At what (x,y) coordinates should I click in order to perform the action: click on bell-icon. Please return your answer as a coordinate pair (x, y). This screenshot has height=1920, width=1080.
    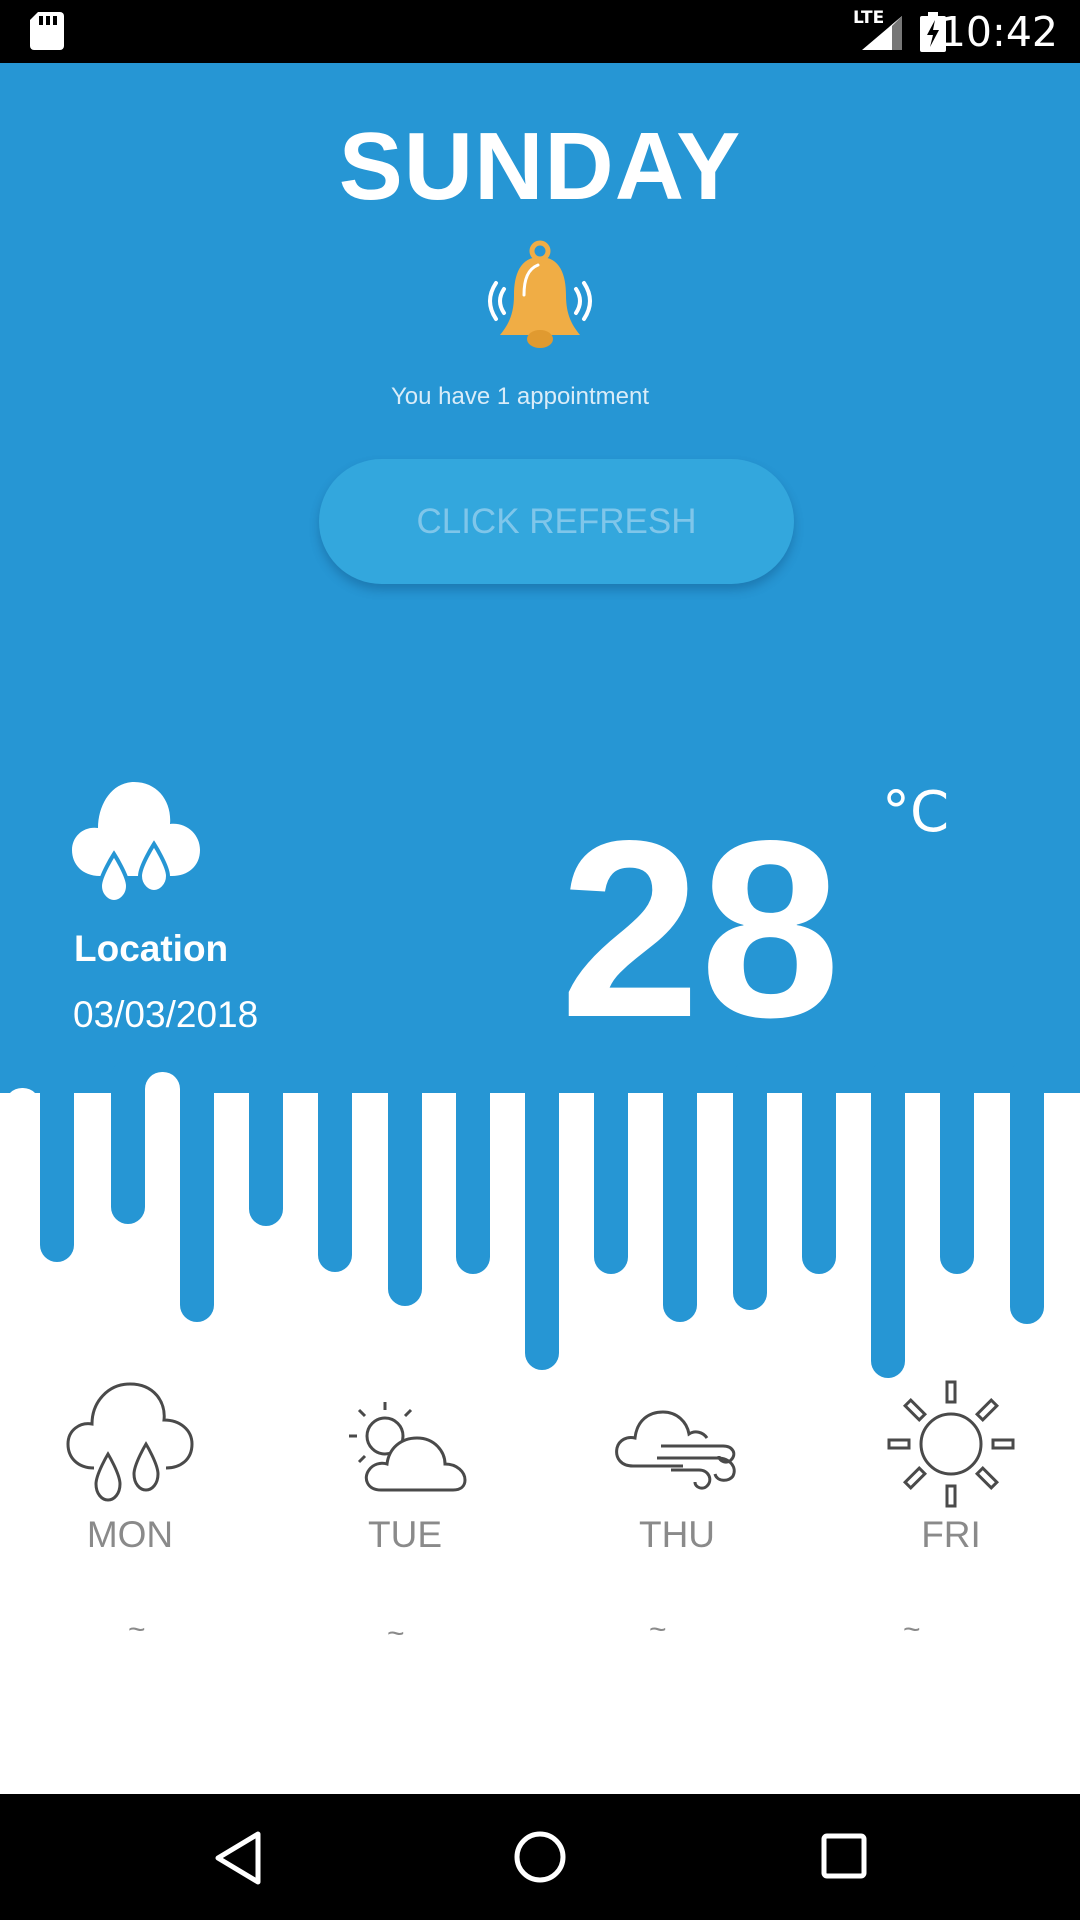
    Looking at the image, I should click on (540, 294).